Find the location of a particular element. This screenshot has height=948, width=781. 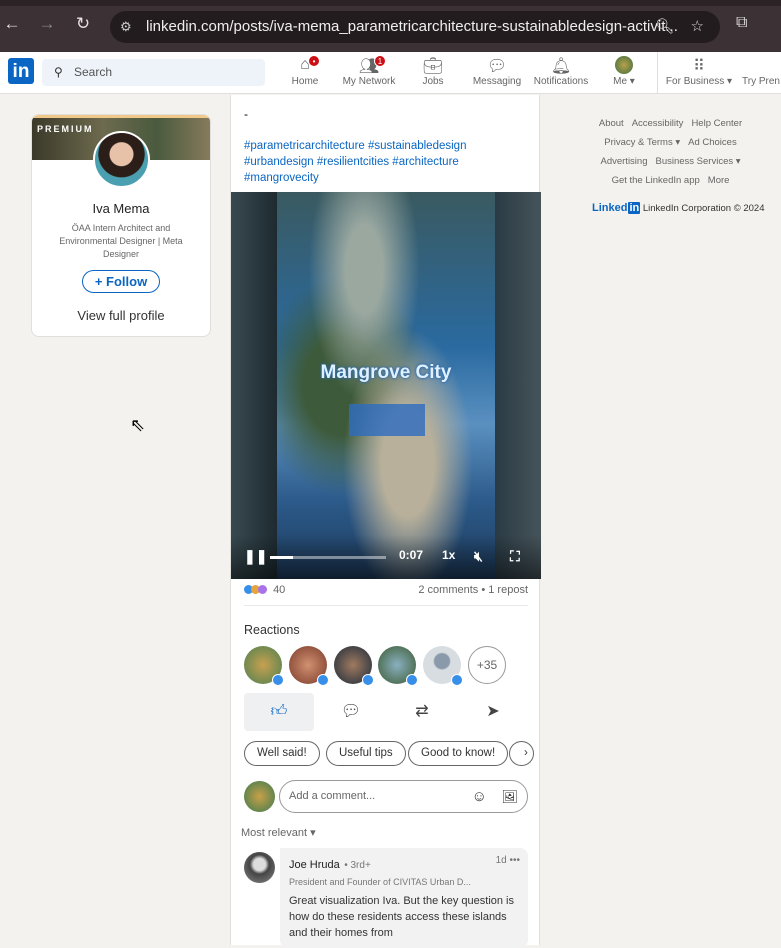

emoji-icon: ☺ is located at coordinates (479, 796).